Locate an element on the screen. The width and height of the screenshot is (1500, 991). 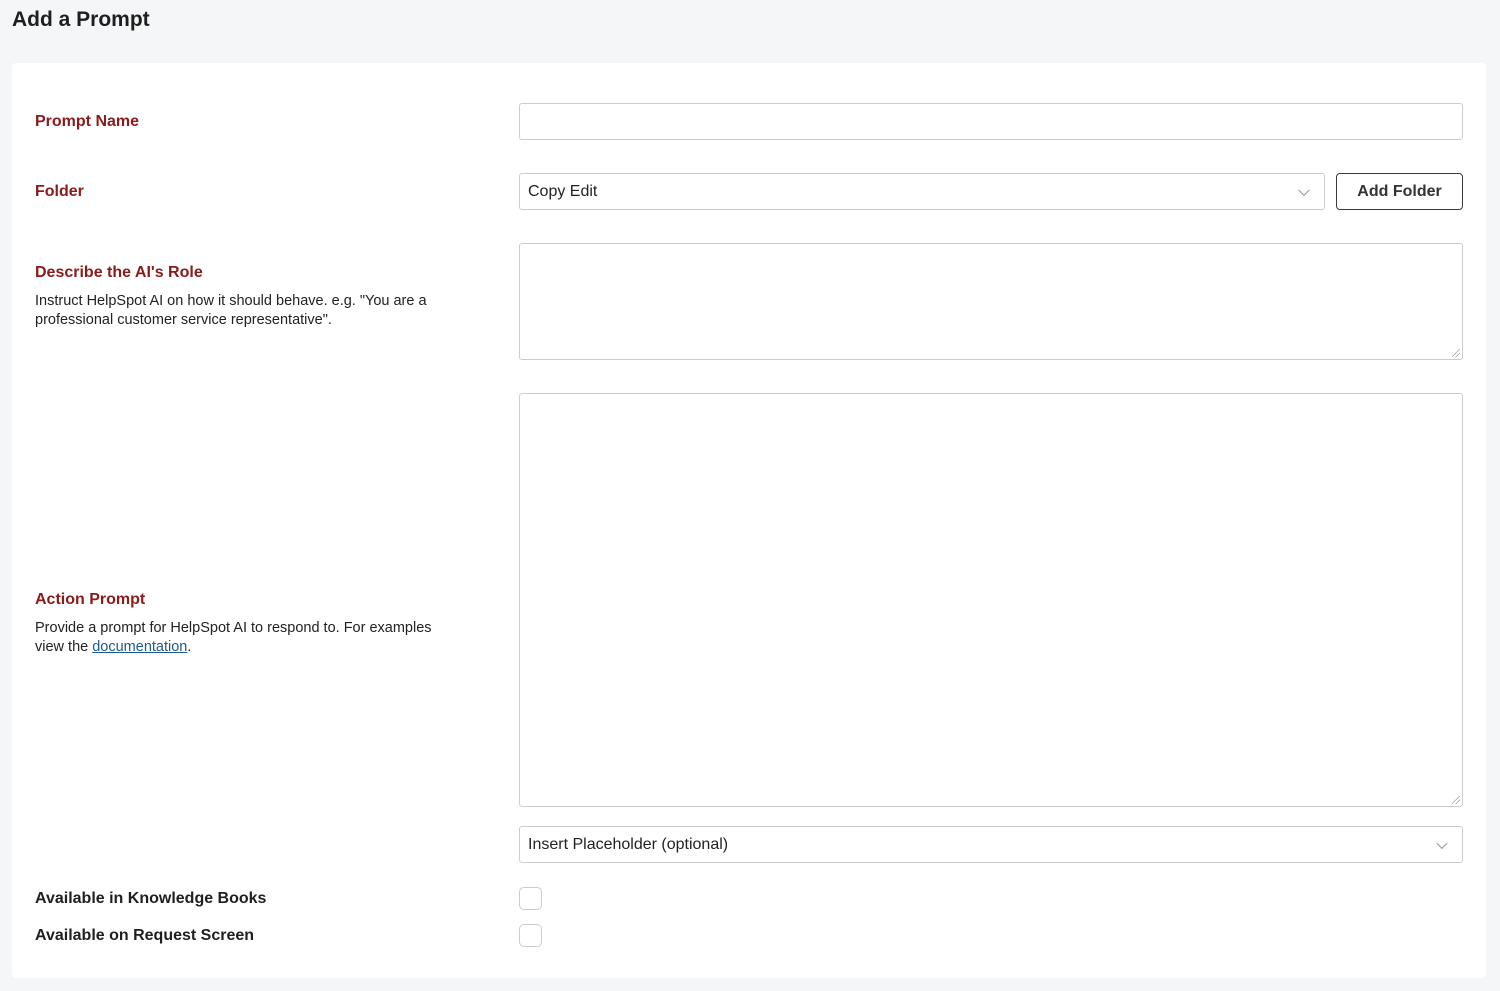
request-screen-label: Available on Request Screen is located at coordinates (145, 935).